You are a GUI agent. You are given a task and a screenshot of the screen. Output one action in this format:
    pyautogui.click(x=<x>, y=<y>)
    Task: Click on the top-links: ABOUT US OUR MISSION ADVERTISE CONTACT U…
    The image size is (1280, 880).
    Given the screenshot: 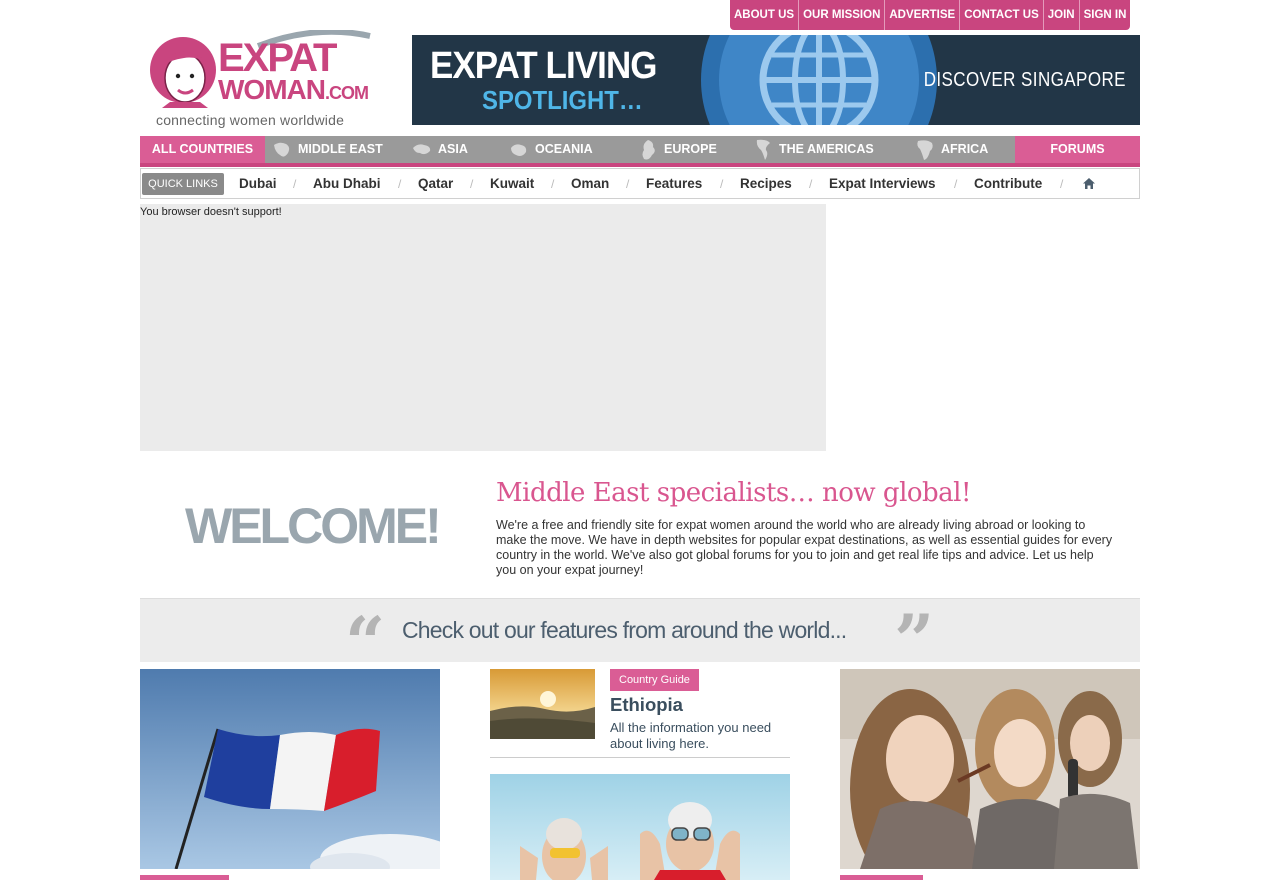 What is the action you would take?
    pyautogui.click(x=930, y=15)
    